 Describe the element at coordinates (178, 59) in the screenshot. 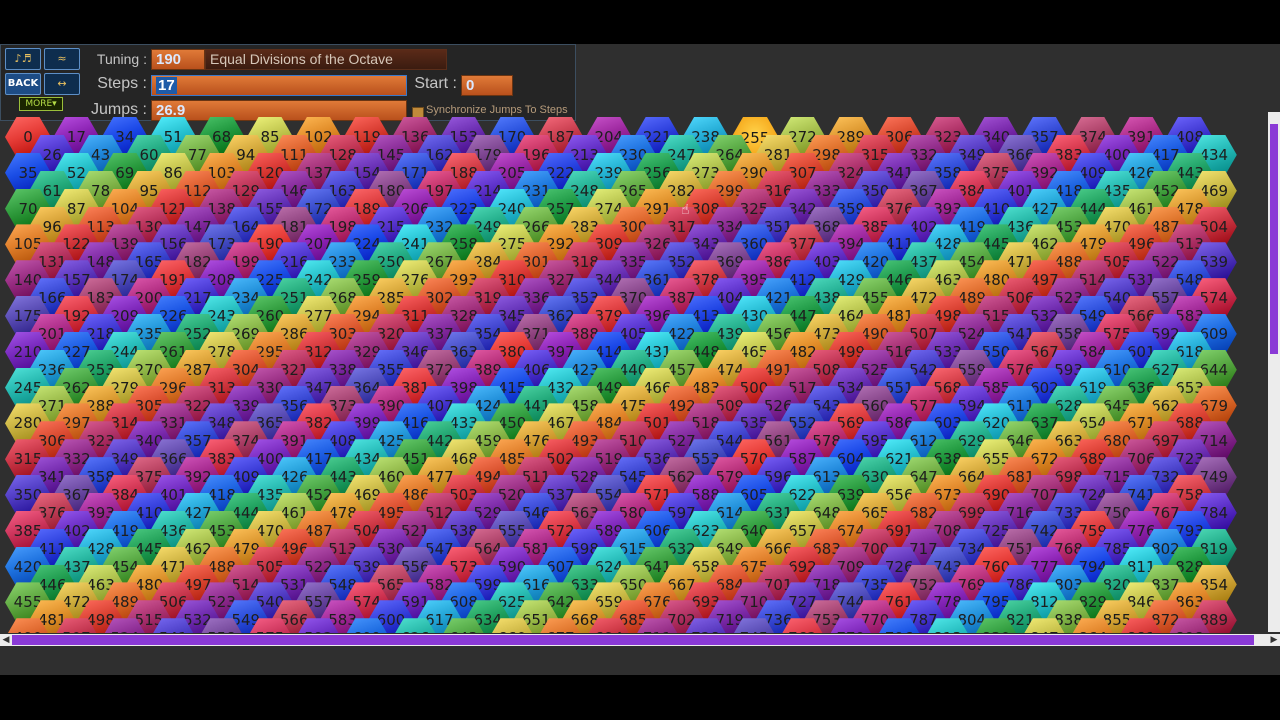

I see `tuning-input: 190` at that location.